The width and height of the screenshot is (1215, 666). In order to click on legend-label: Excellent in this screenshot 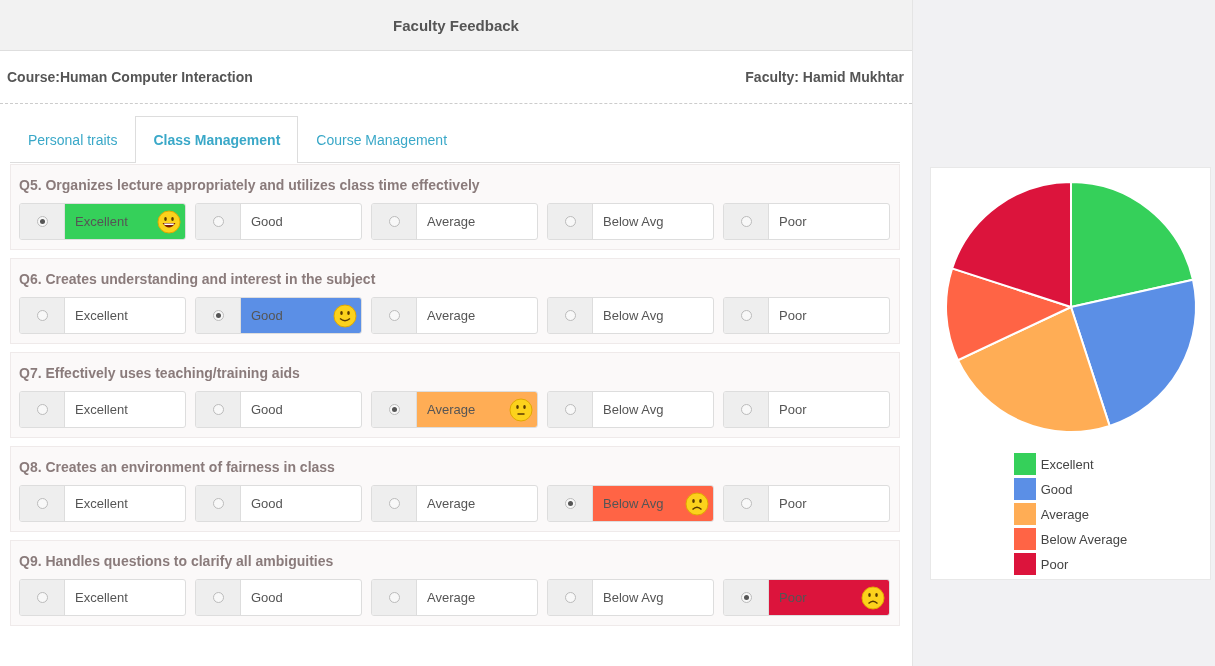, I will do `click(1067, 464)`.